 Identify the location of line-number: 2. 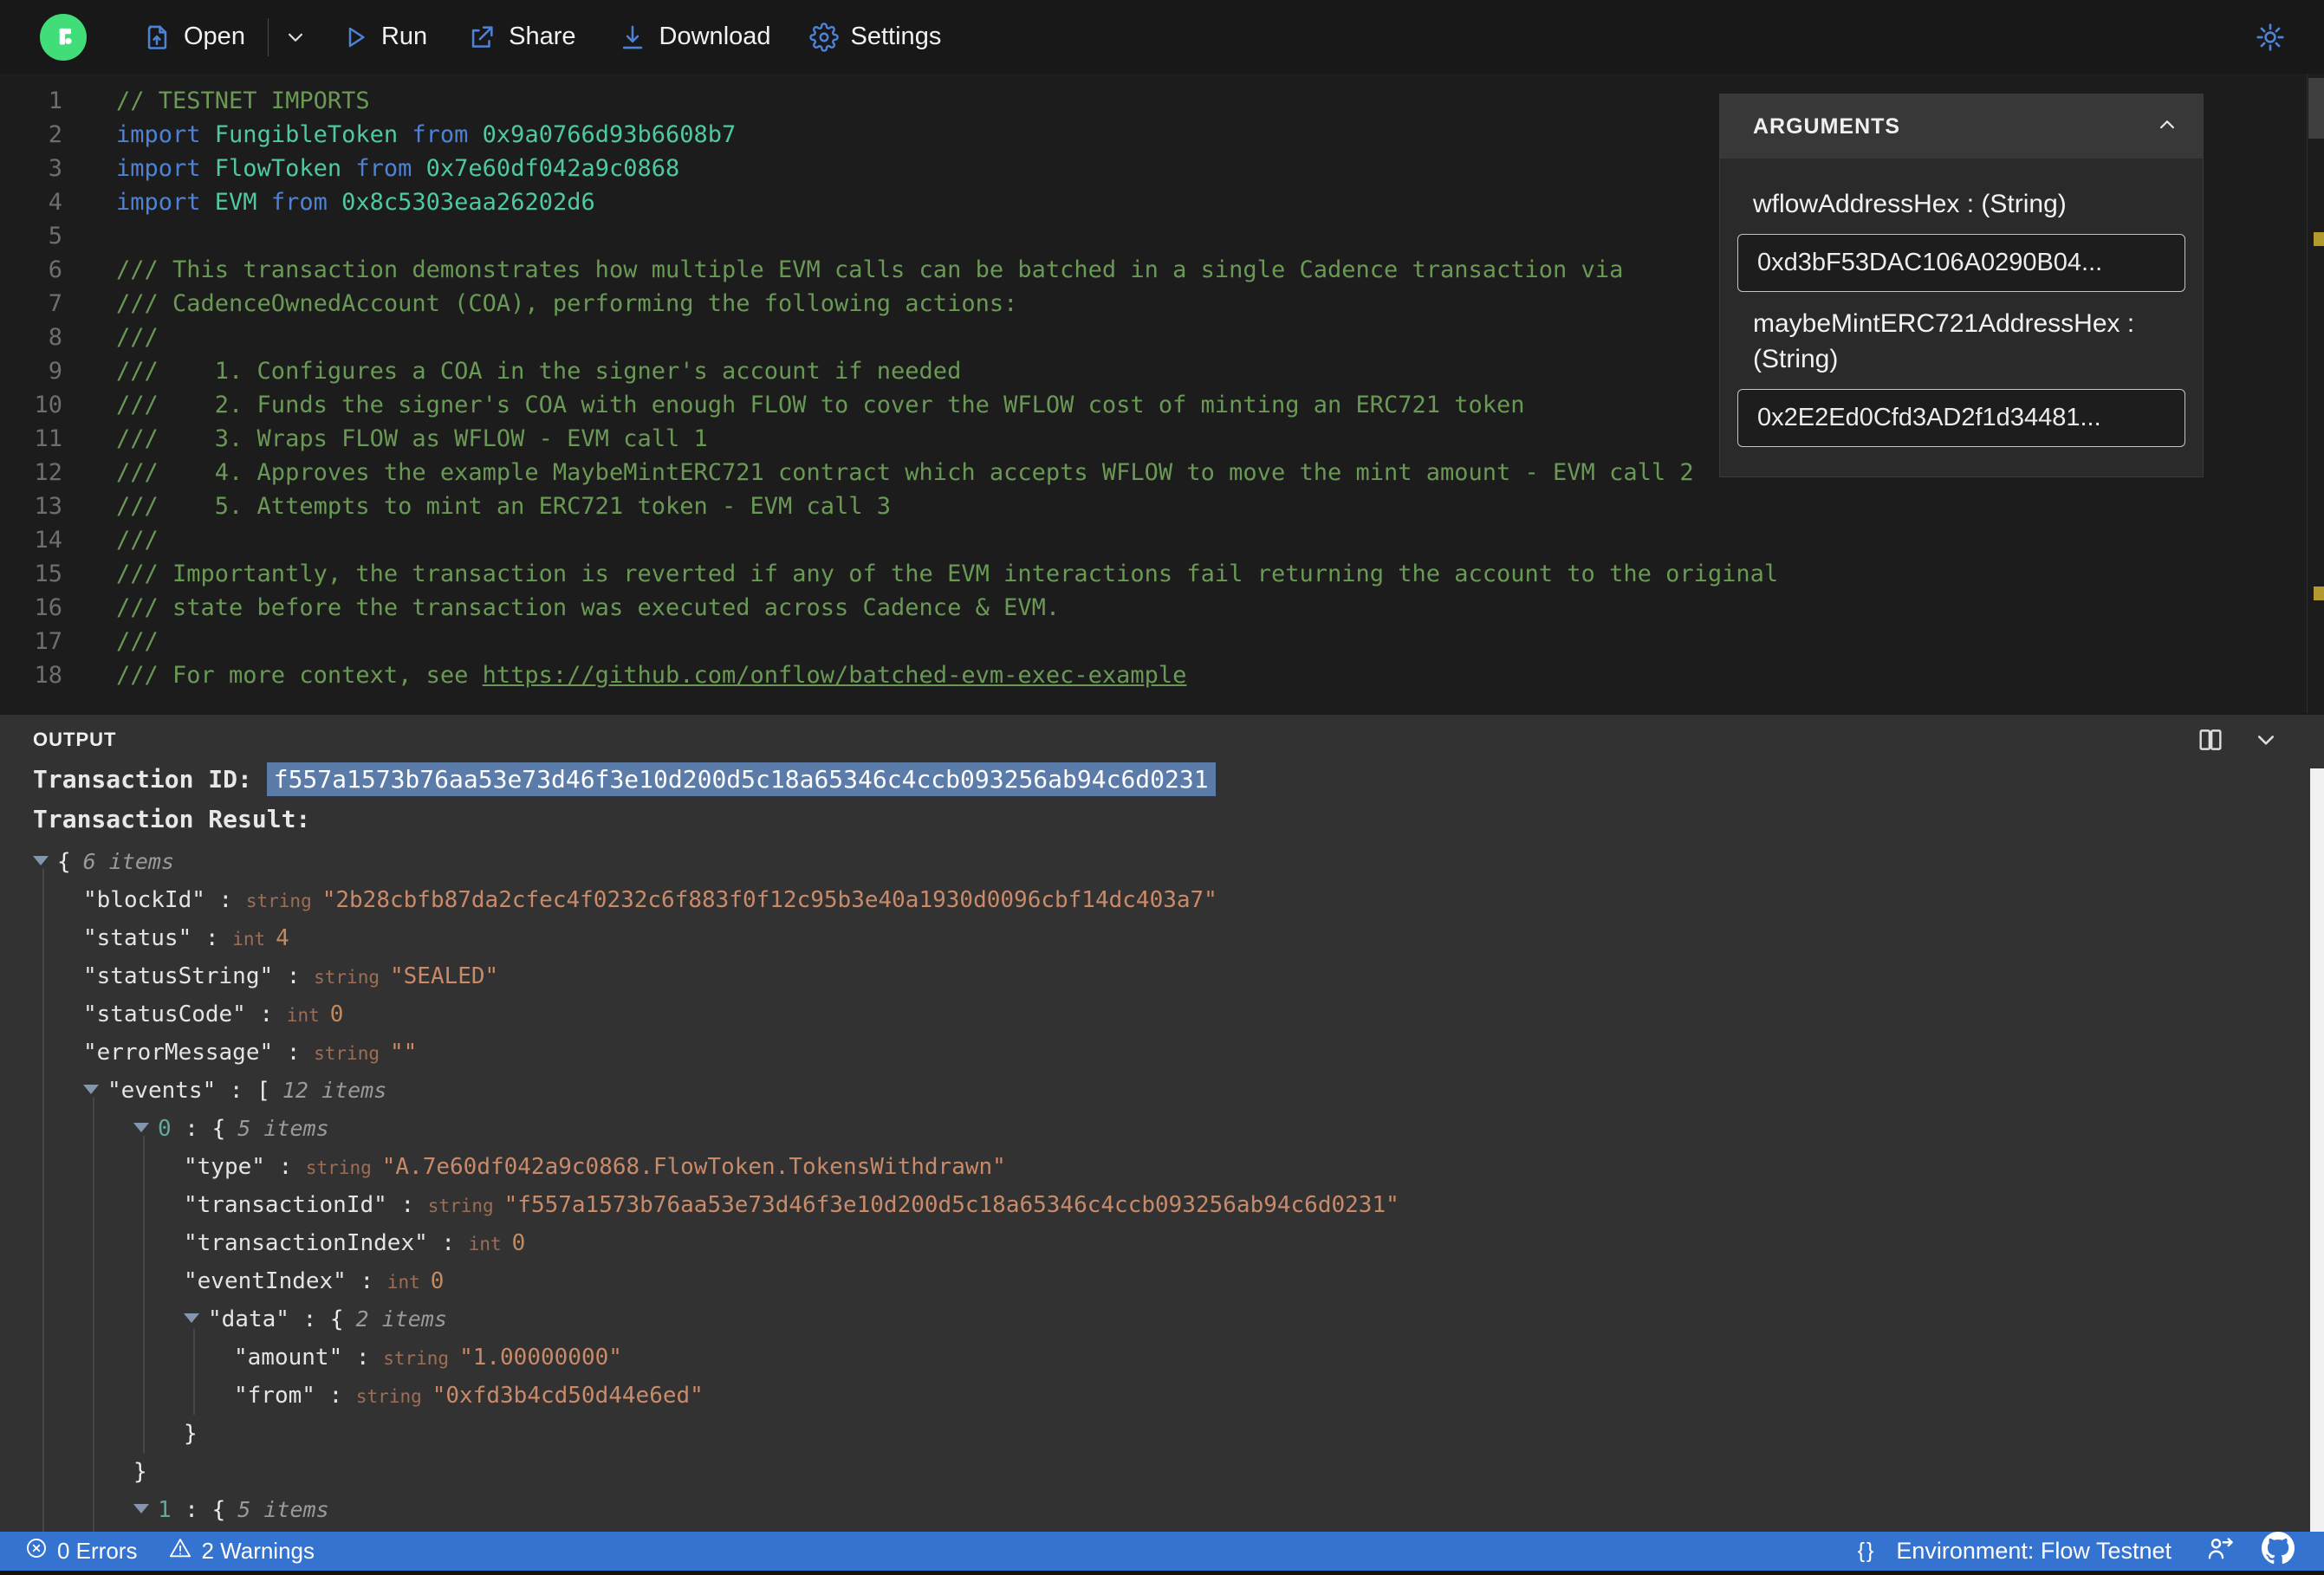
(55, 135).